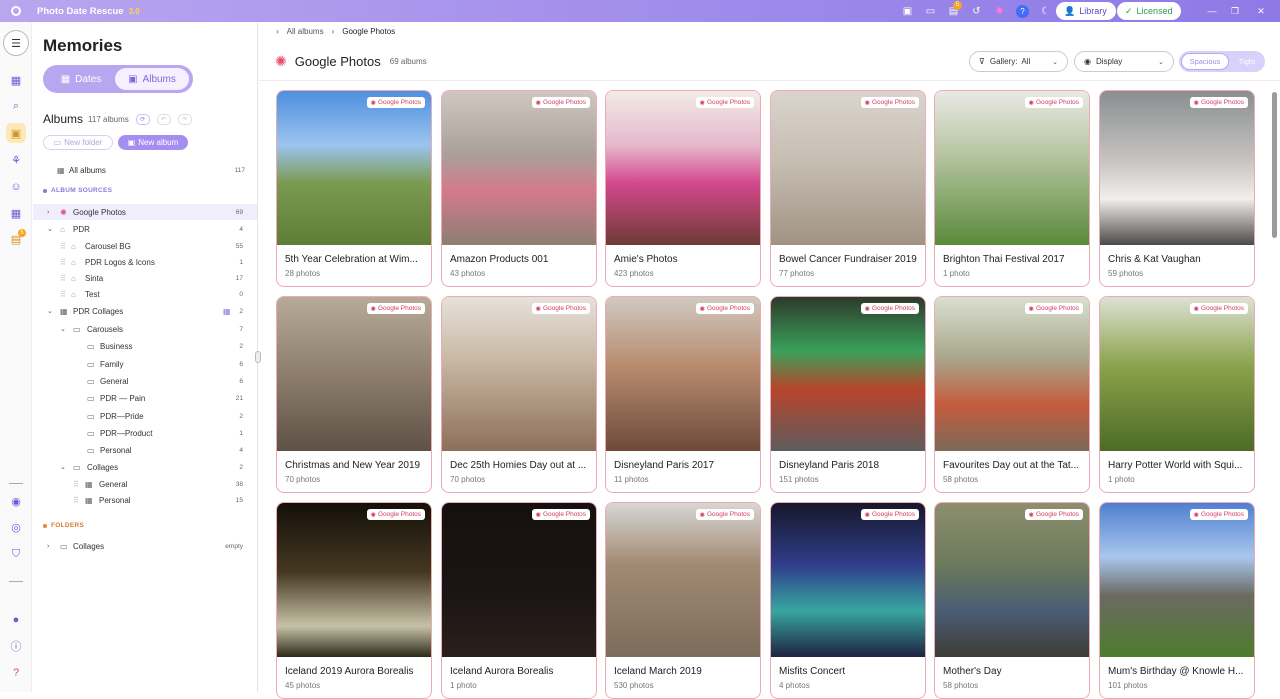 This screenshot has height=699, width=1280. What do you see at coordinates (145, 381) in the screenshot?
I see `tree-item-general: ▭ General 6` at bounding box center [145, 381].